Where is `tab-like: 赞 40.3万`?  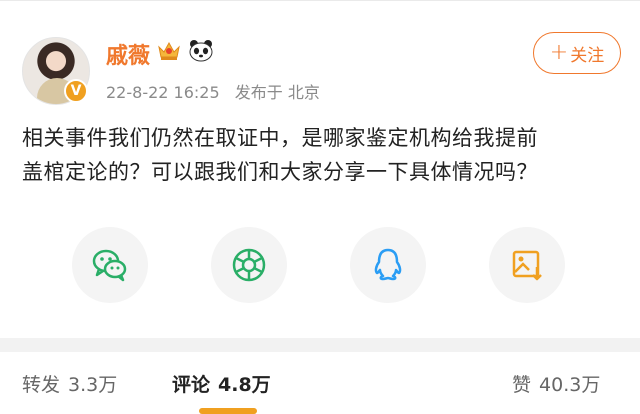 tab-like: 赞 40.3万 is located at coordinates (556, 383).